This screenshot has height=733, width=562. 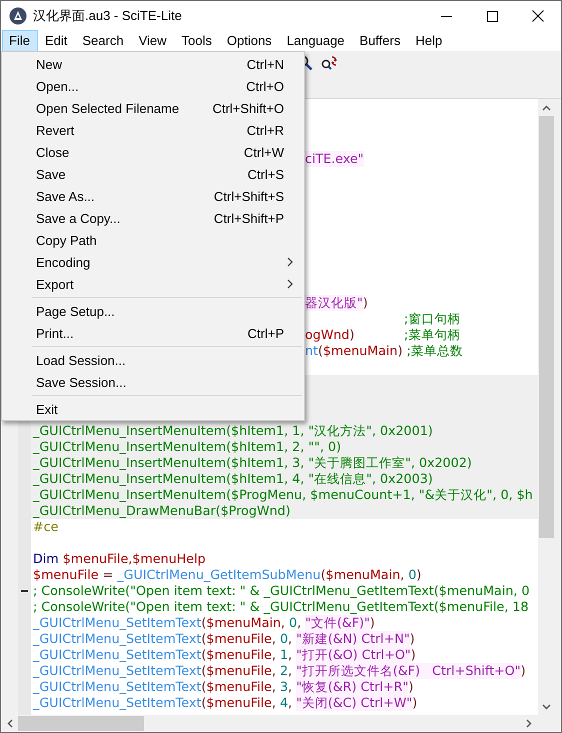 What do you see at coordinates (334, 303) in the screenshot?
I see `code-text: 器汉化版"` at bounding box center [334, 303].